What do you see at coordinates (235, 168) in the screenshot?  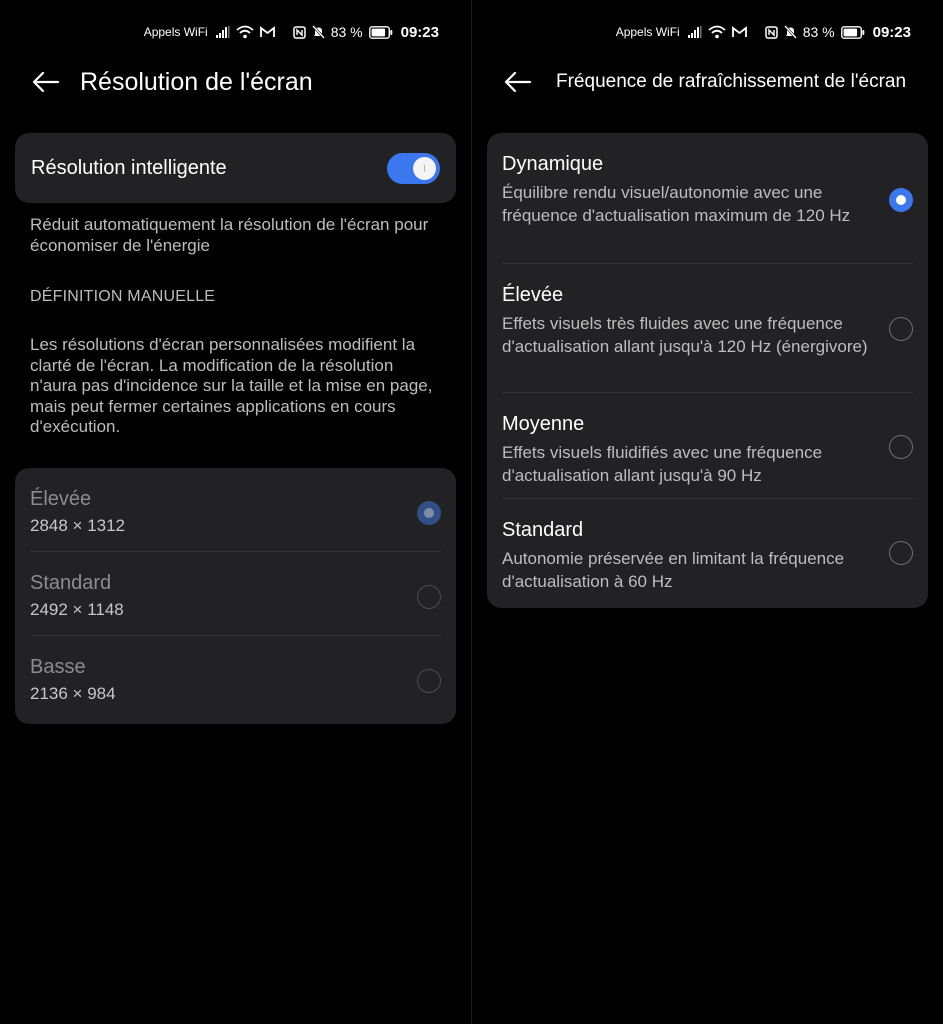 I see `smart-resolution-card: Résolution intelligente` at bounding box center [235, 168].